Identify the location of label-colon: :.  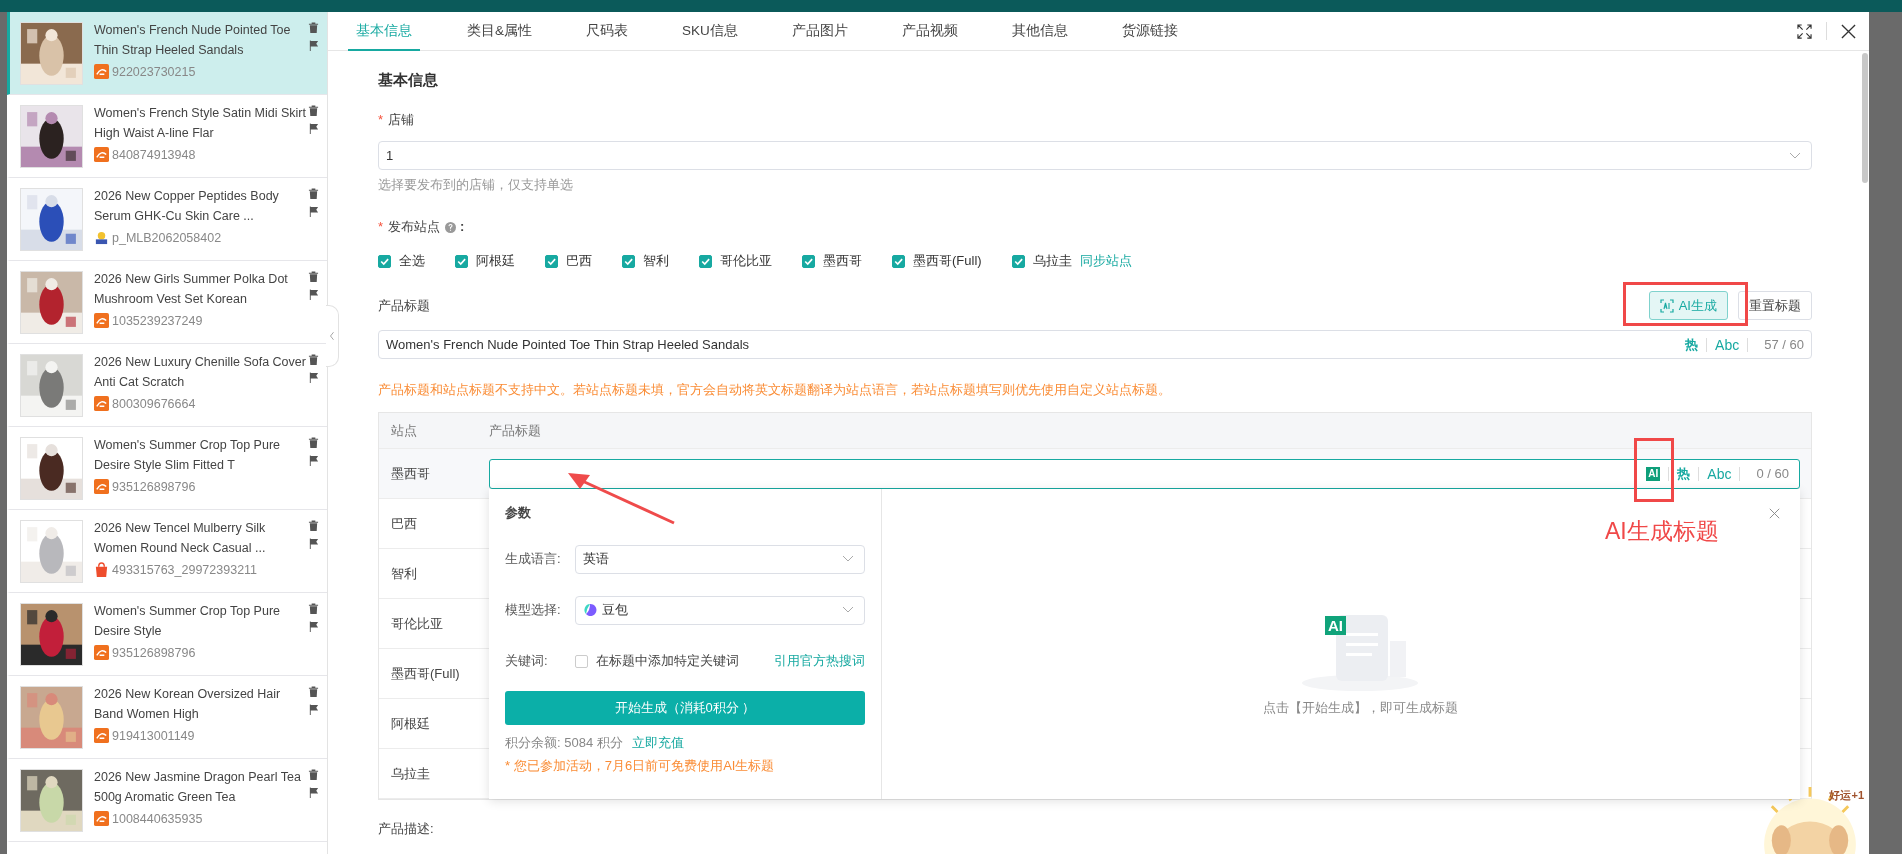
(462, 227).